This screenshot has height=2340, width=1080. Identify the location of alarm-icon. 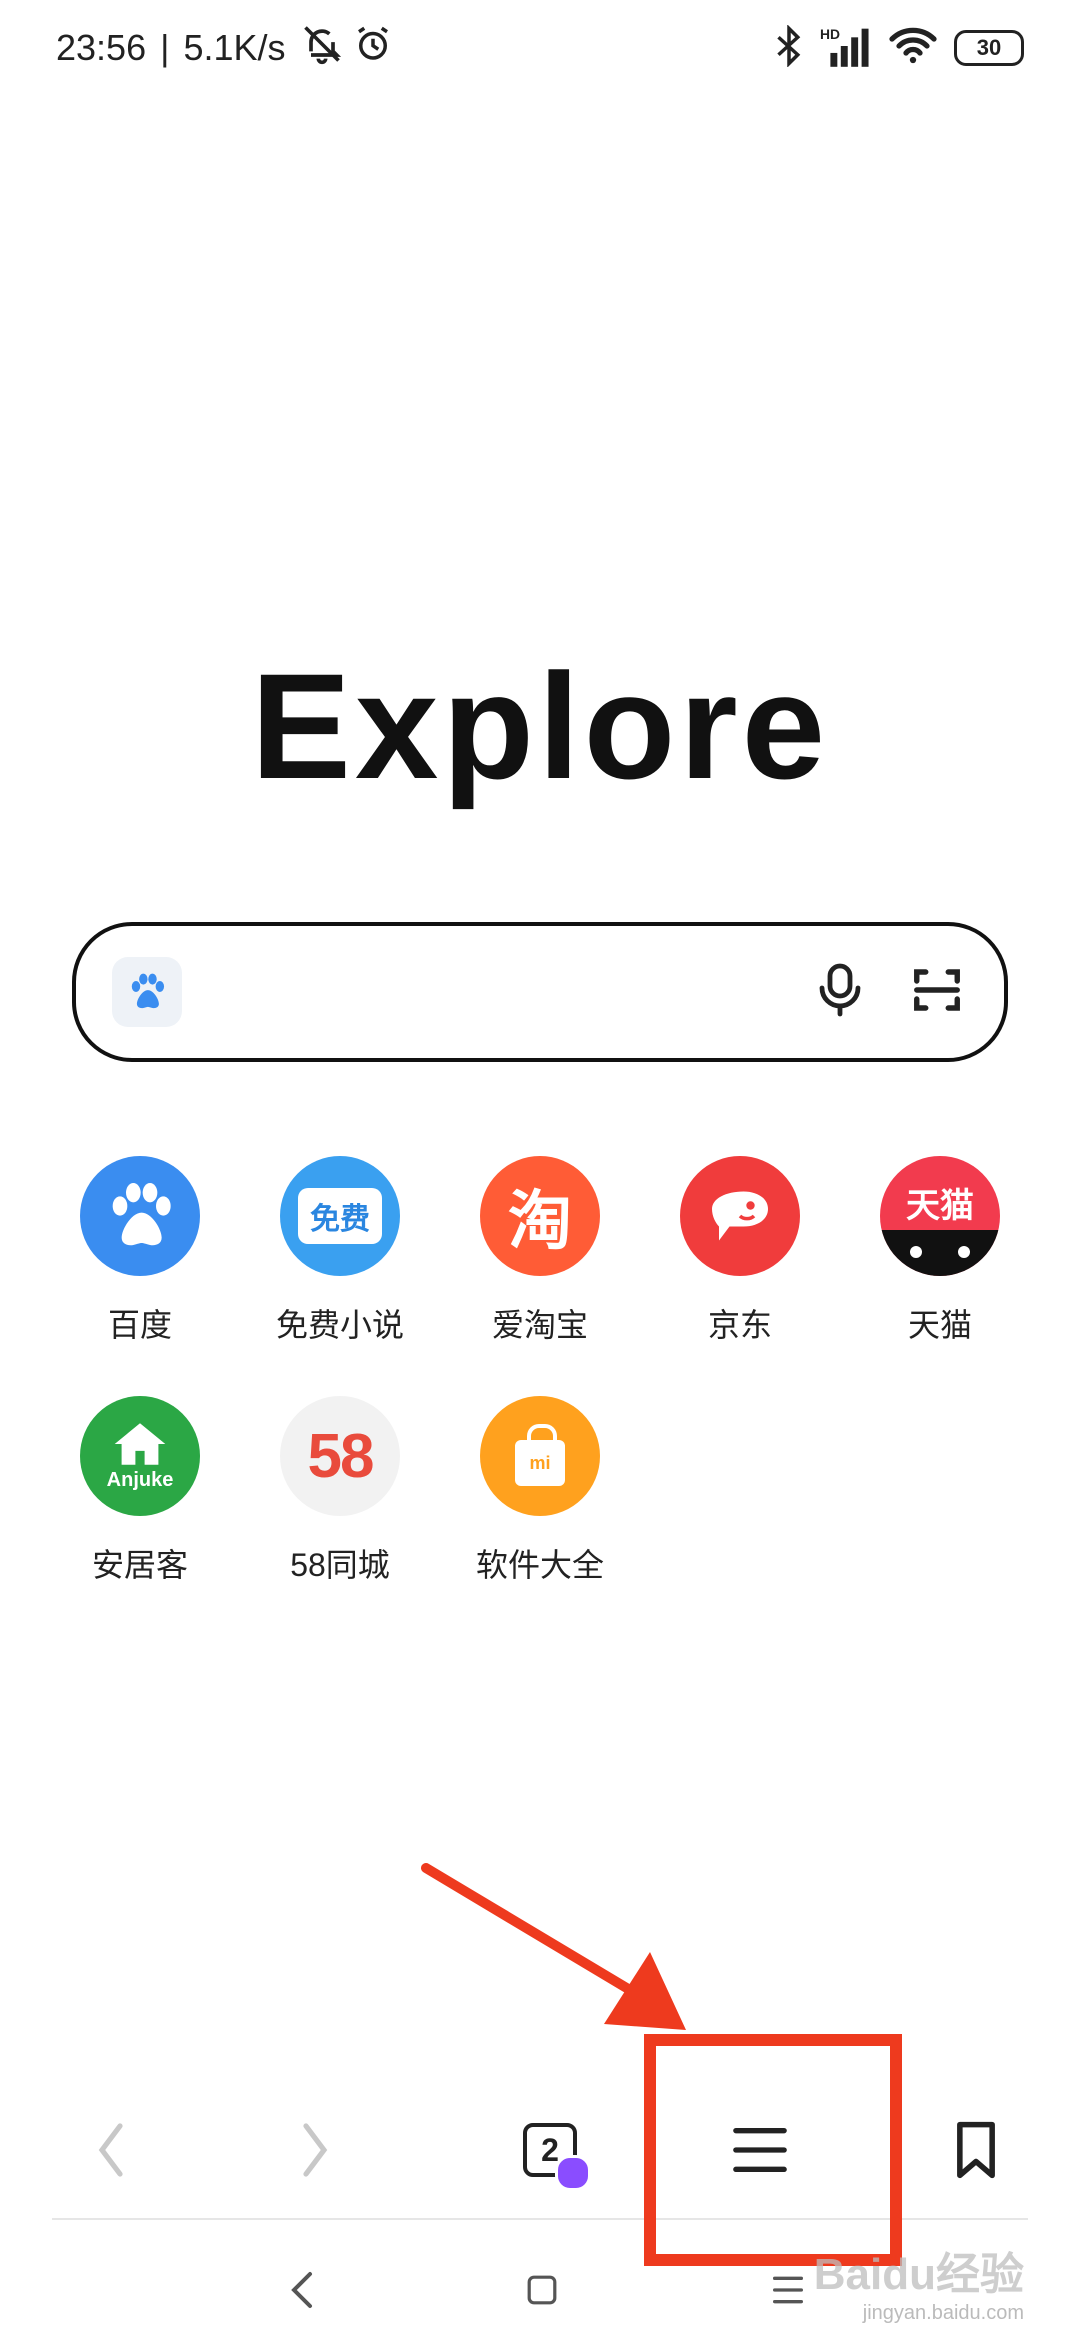
(373, 48).